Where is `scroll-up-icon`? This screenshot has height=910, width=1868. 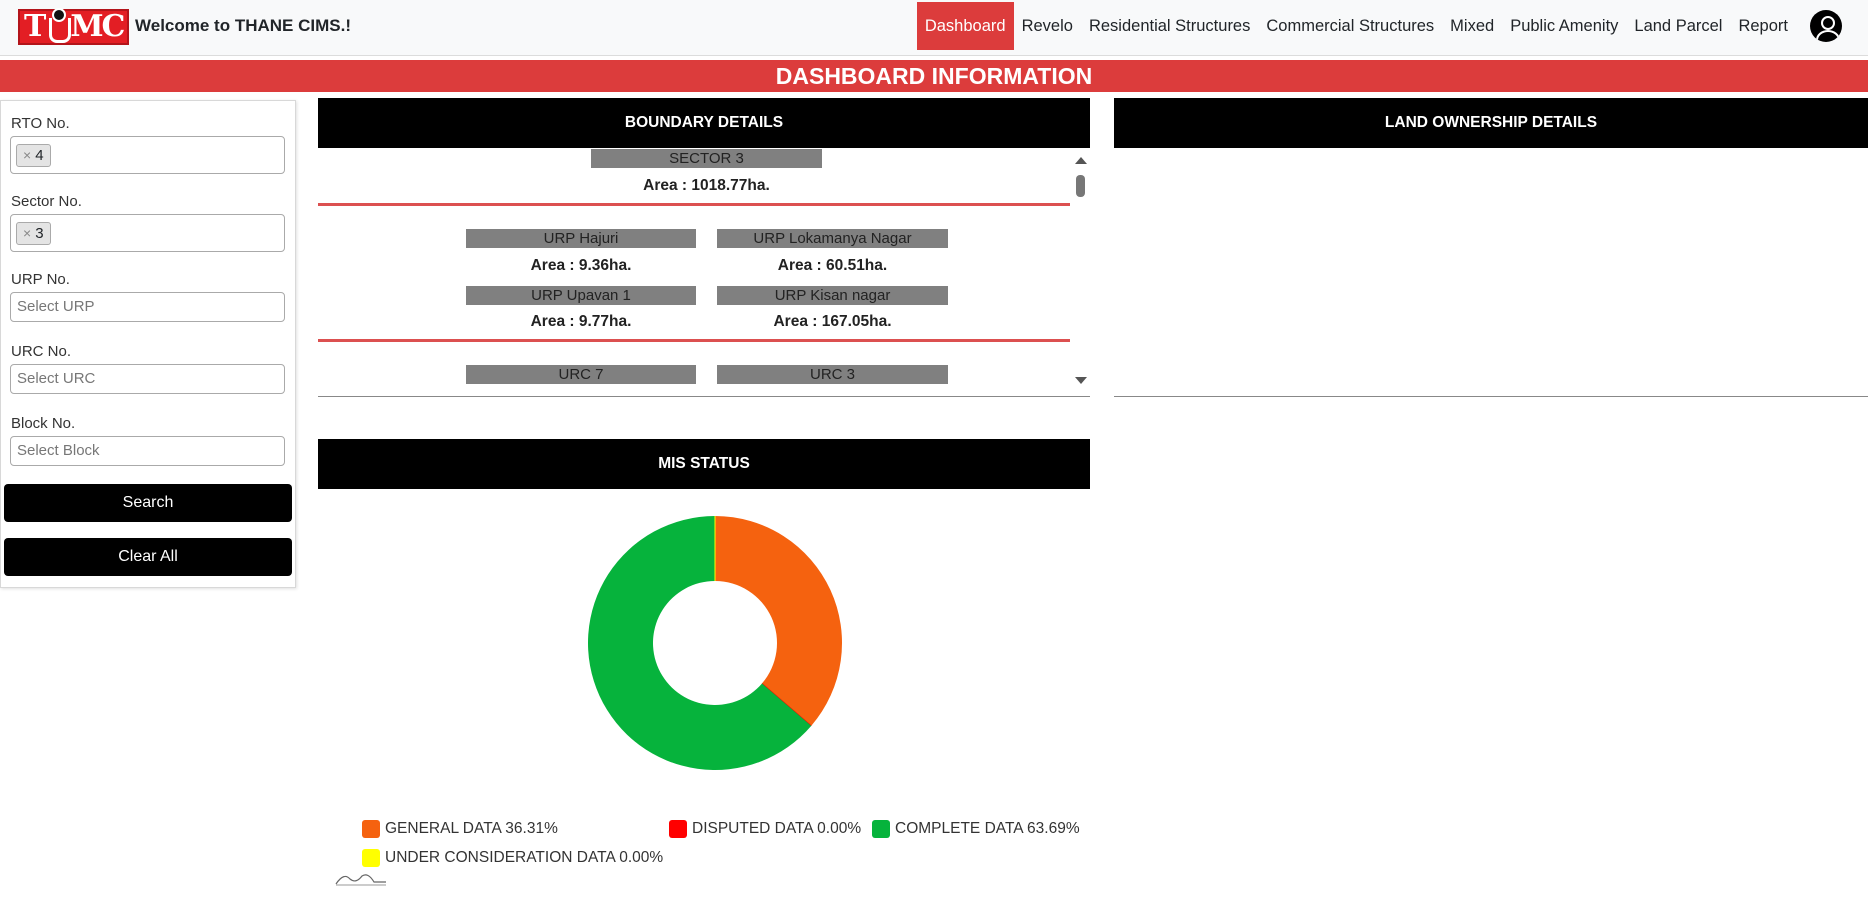
scroll-up-icon is located at coordinates (1081, 160).